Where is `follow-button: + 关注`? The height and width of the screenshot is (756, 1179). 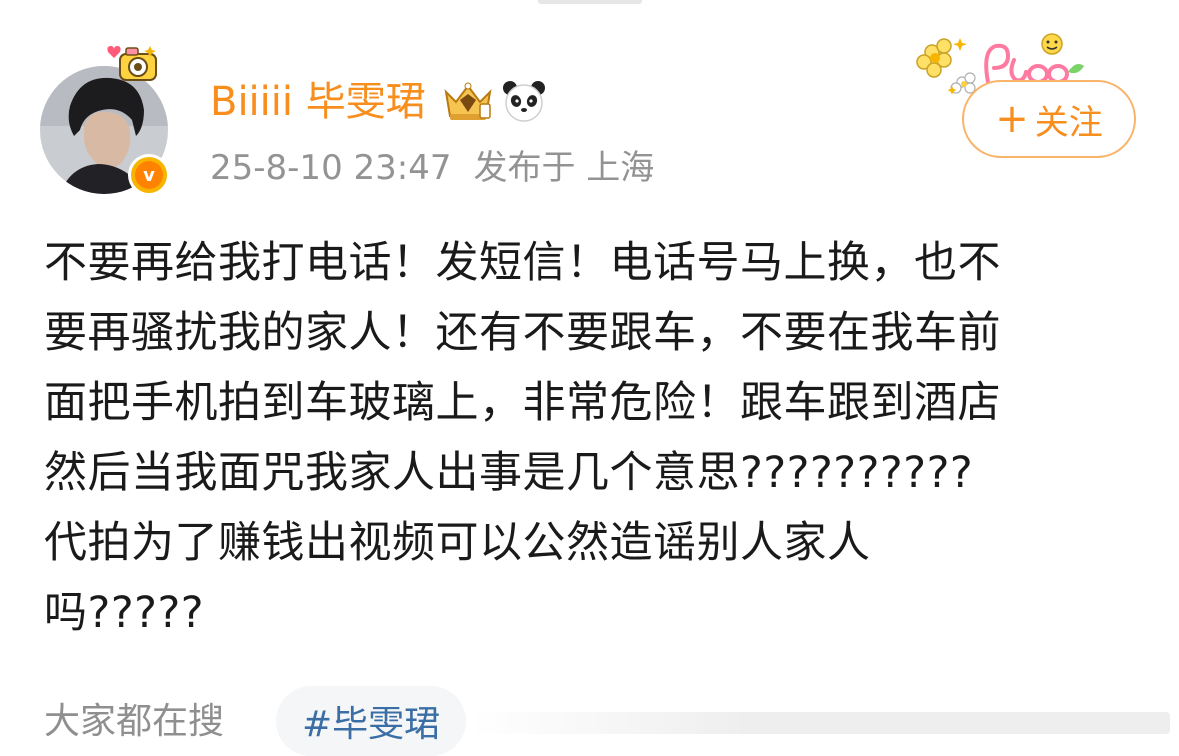 follow-button: + 关注 is located at coordinates (1049, 119).